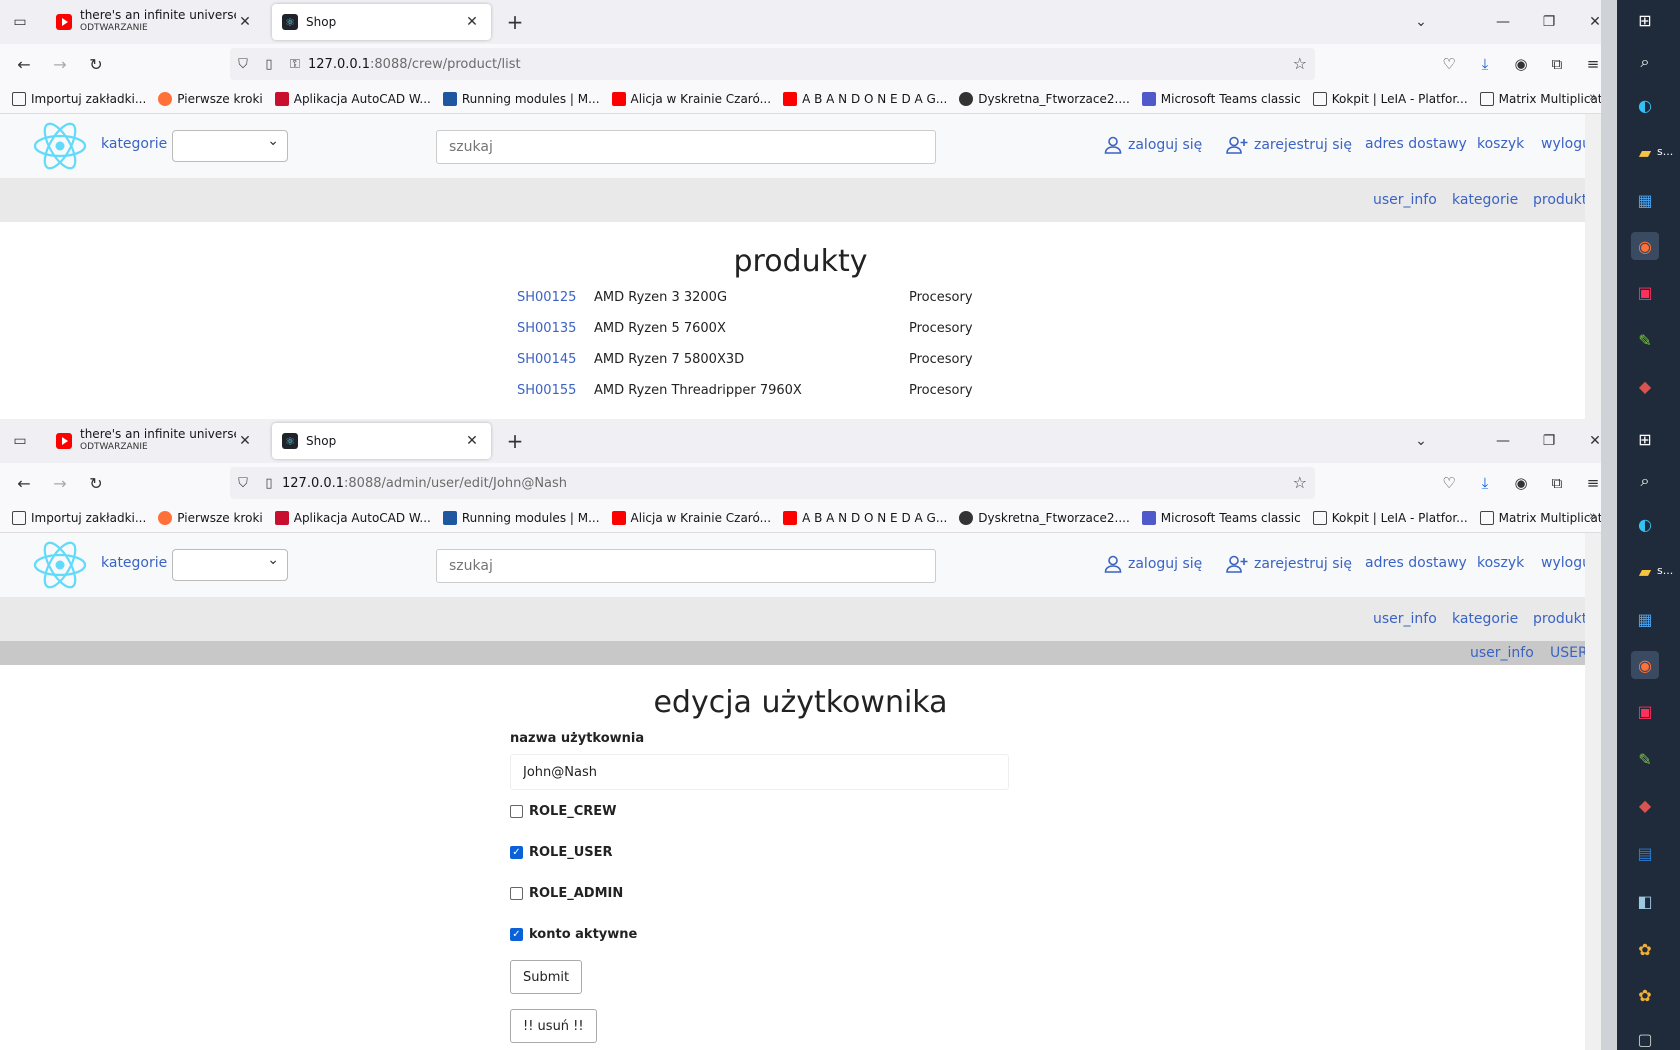 Image resolution: width=1680 pixels, height=1050 pixels. I want to click on delivery-address-link: adres dostawy, so click(1416, 563).